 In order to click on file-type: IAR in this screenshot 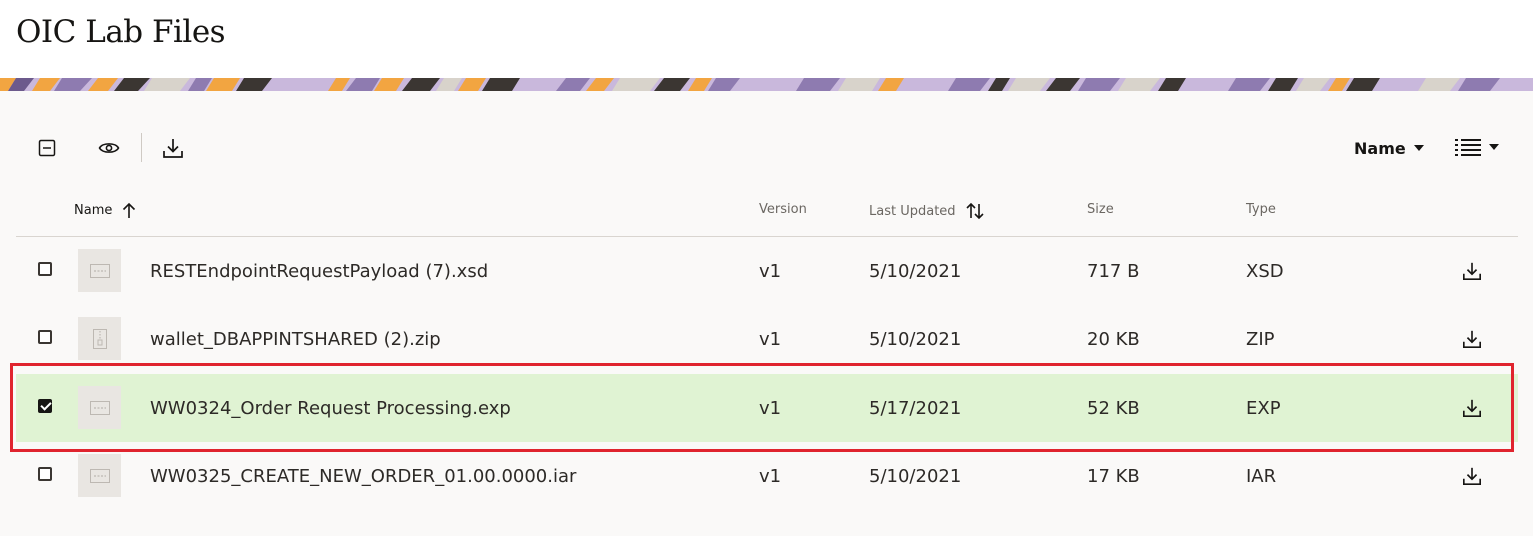, I will do `click(1261, 476)`.